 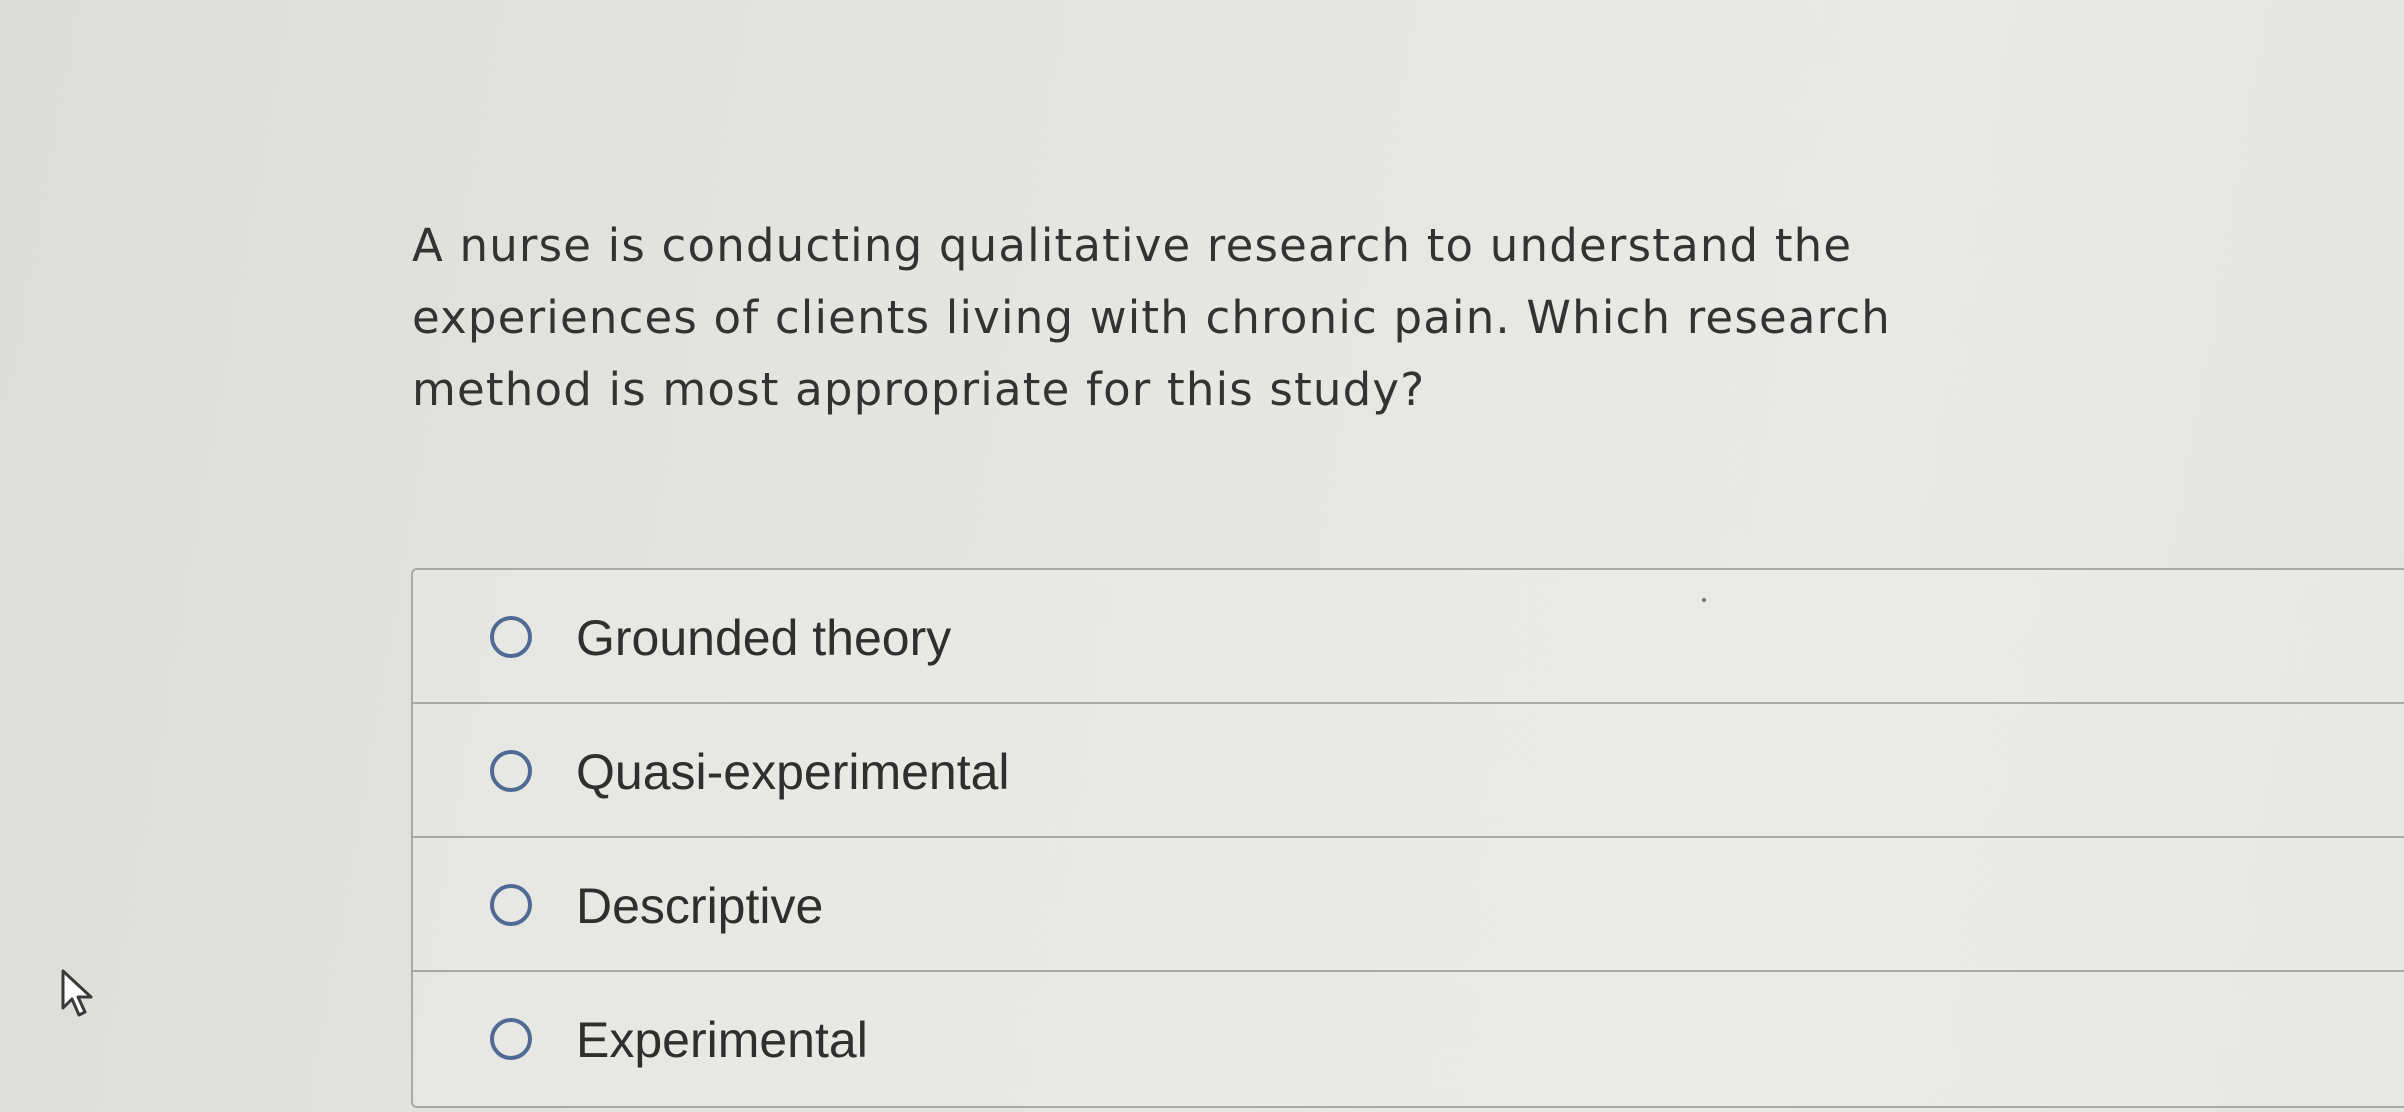 What do you see at coordinates (1408, 771) in the screenshot?
I see `option-quasi-experimental: Quasi-experimental` at bounding box center [1408, 771].